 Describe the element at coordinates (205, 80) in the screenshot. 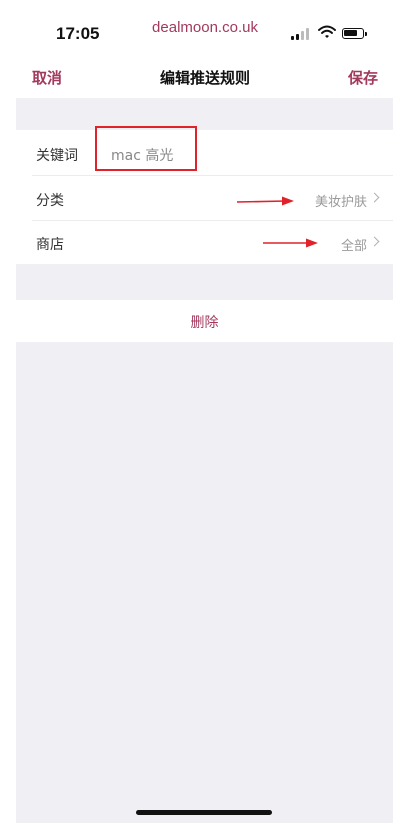

I see `nav-bar: 取消 编辑推送规则 保存` at that location.